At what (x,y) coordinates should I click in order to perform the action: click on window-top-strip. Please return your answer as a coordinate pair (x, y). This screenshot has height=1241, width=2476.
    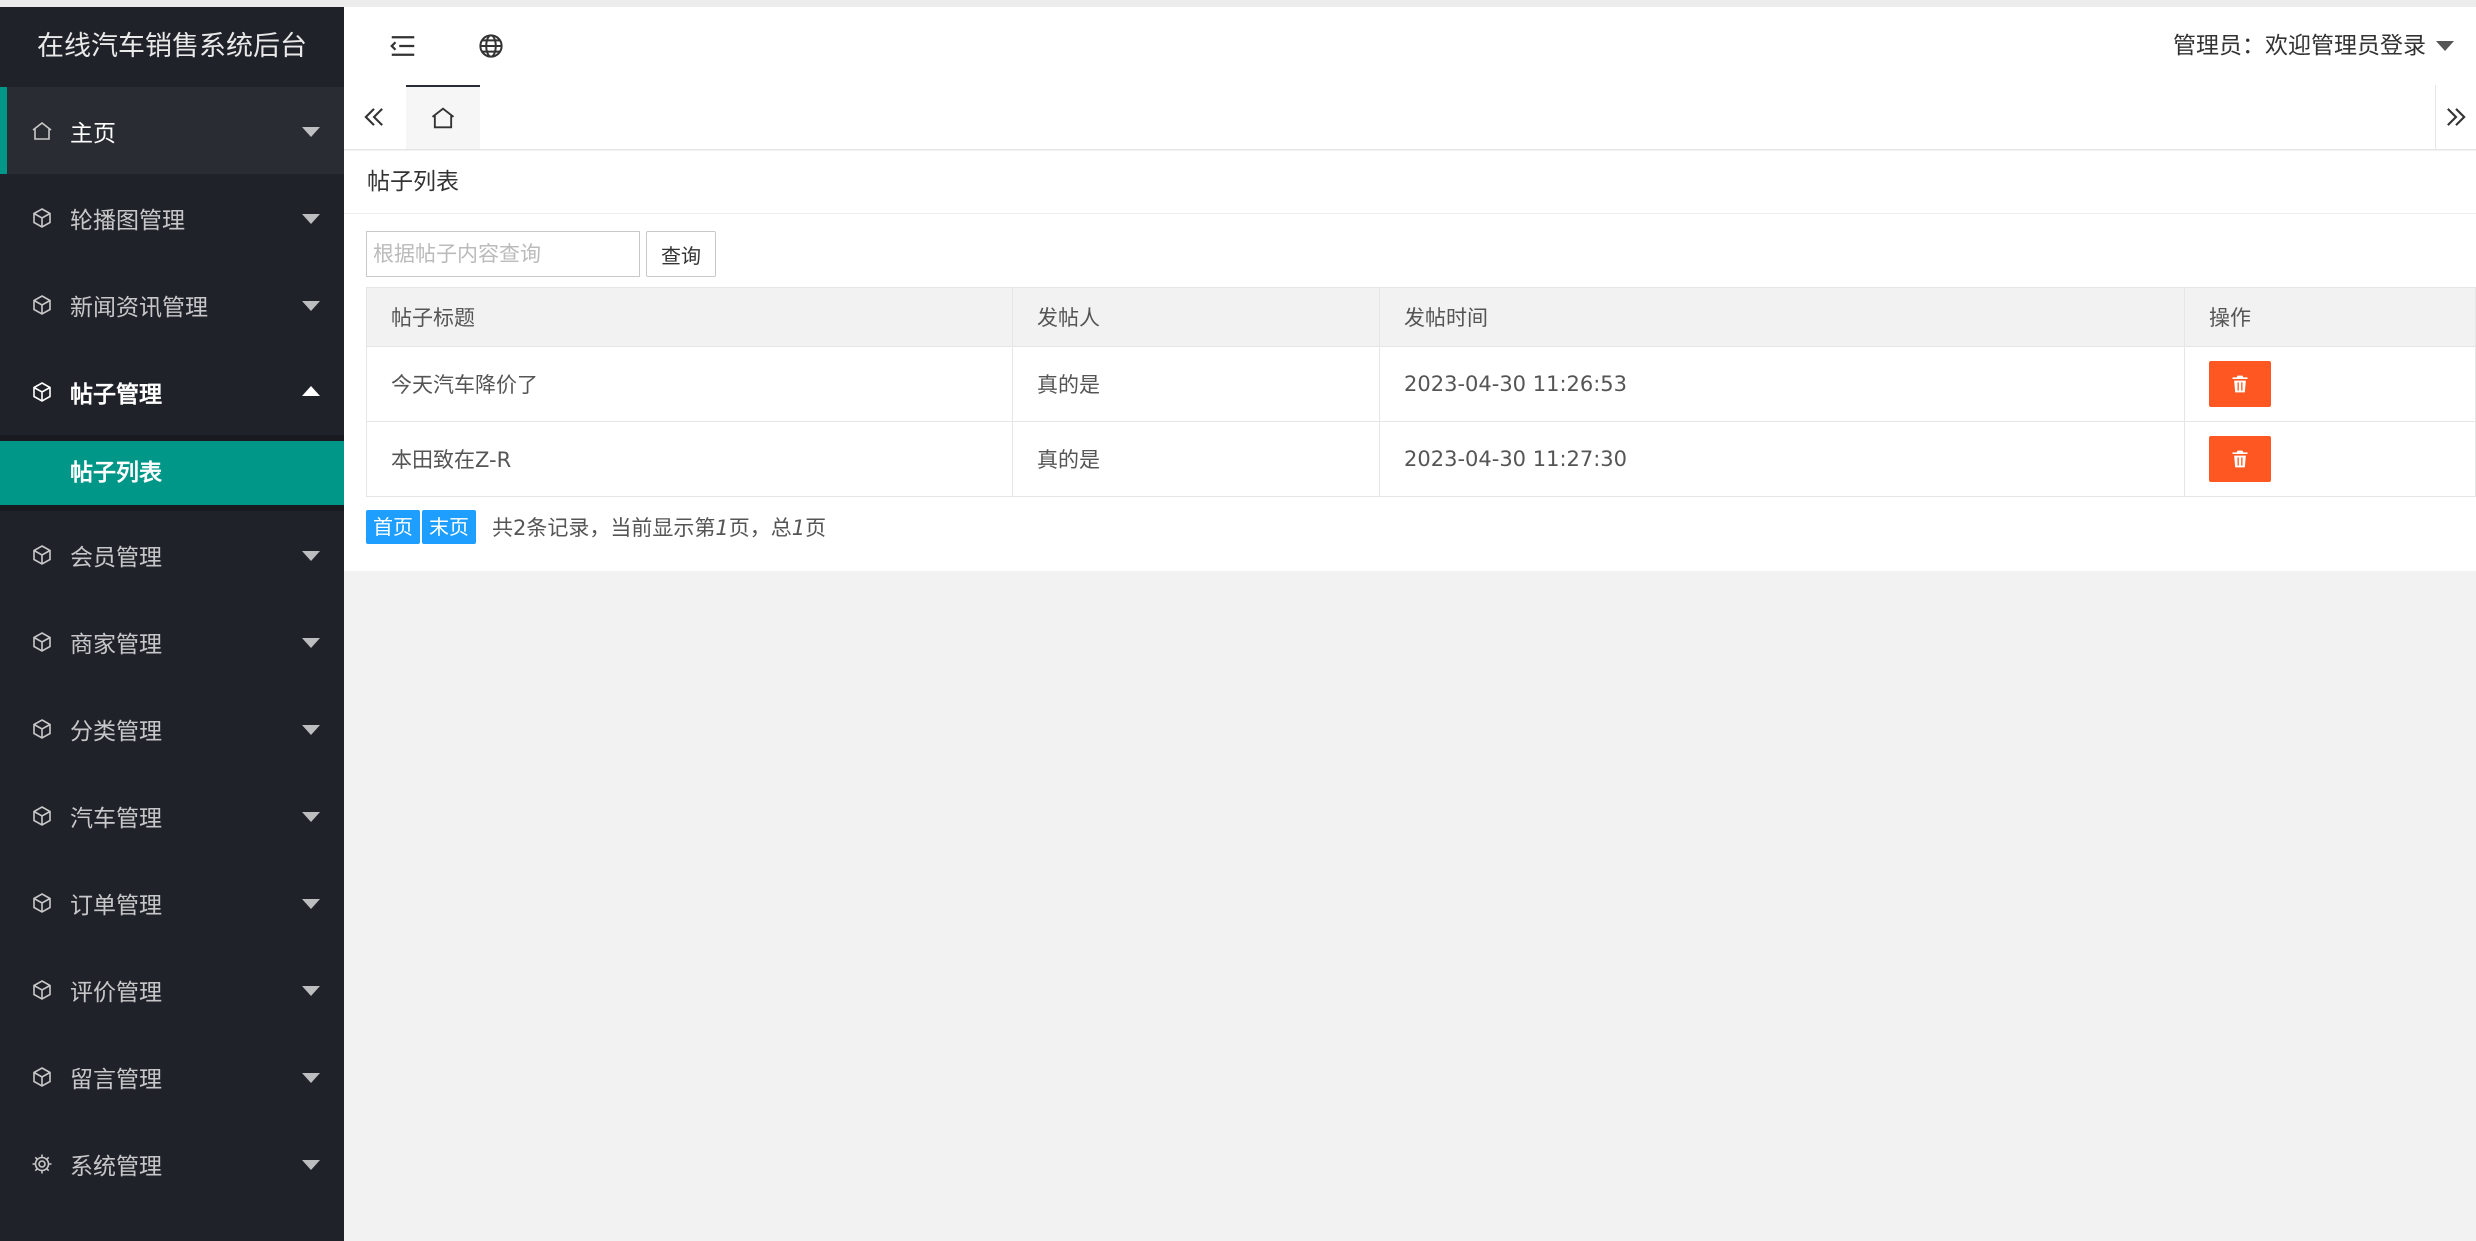
    Looking at the image, I should click on (1238, 3).